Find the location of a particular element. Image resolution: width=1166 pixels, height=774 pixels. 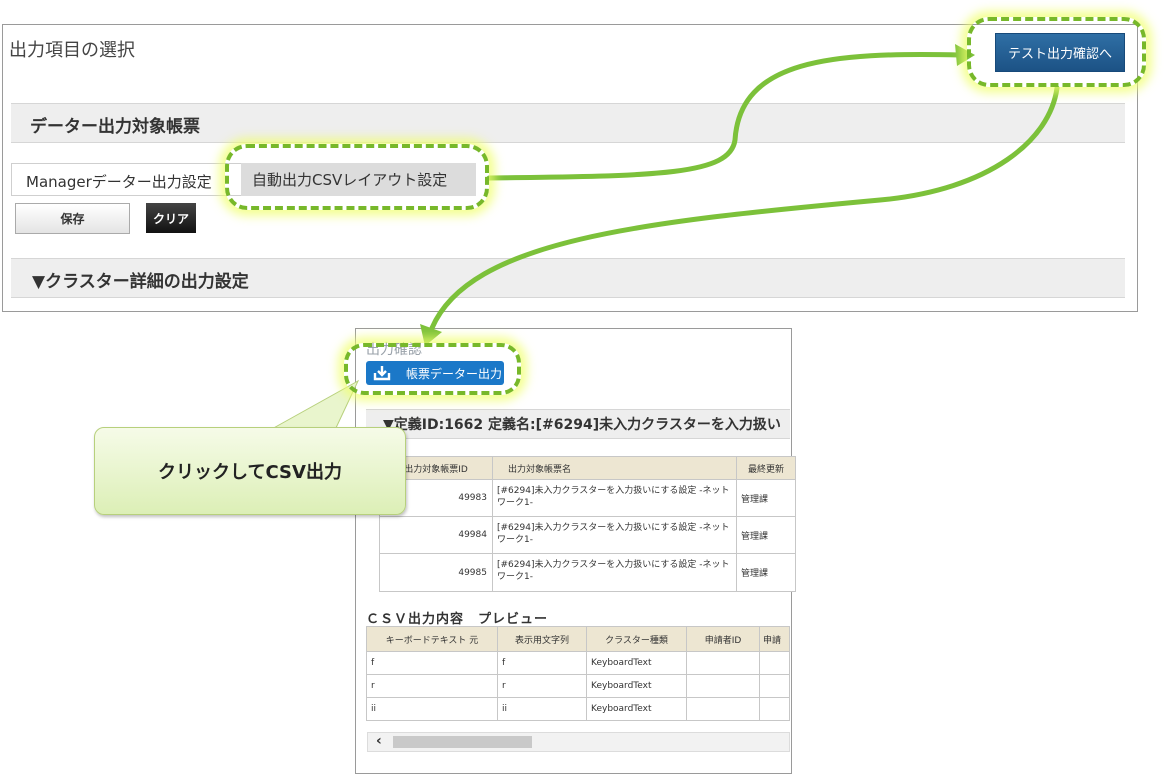

highlight-export-button is located at coordinates (432, 369).